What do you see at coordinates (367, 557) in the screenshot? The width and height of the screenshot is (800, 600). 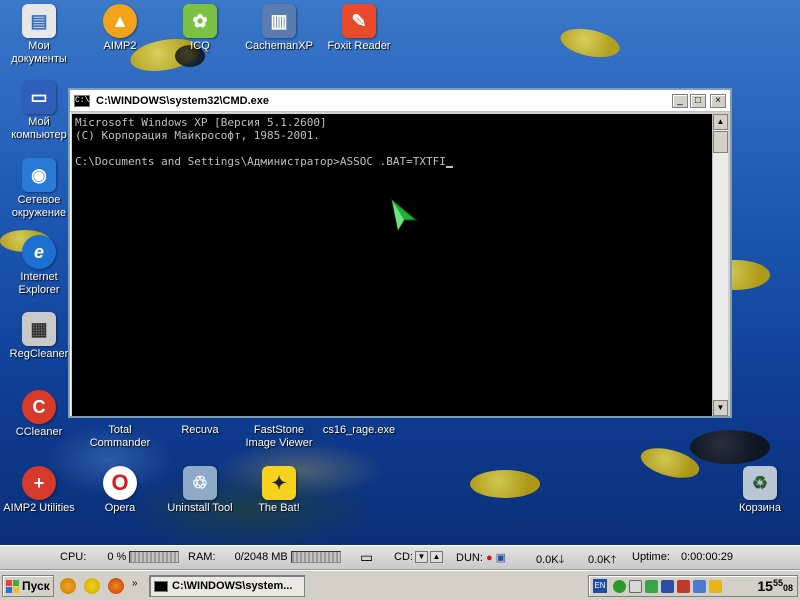 I see `hdd-icon: ▭` at bounding box center [367, 557].